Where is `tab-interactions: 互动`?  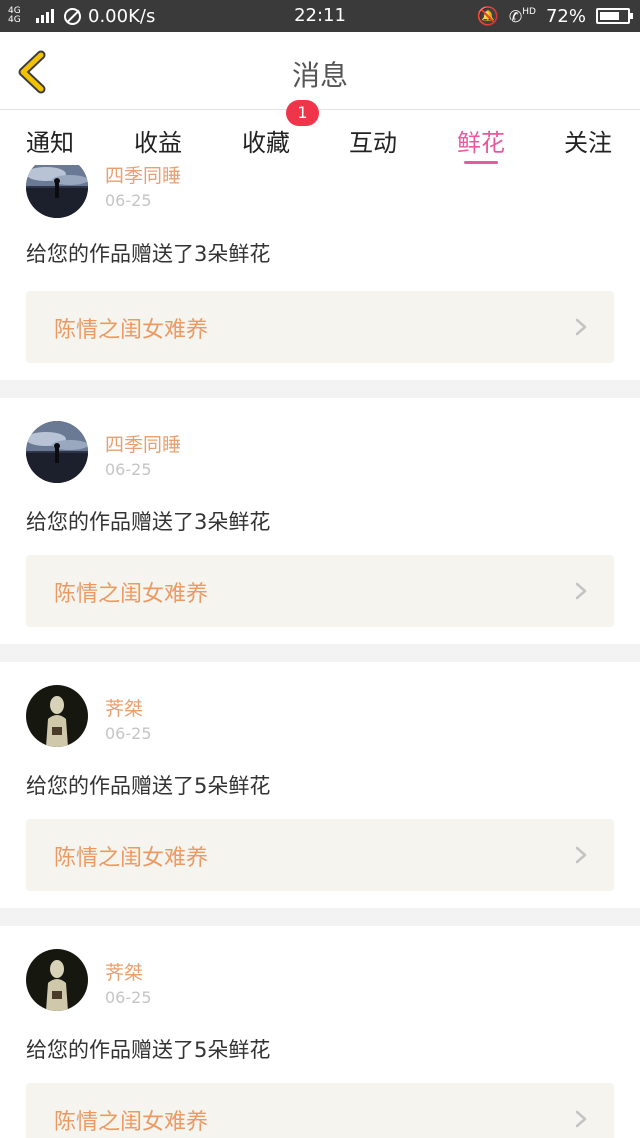 tab-interactions: 互动 is located at coordinates (373, 140).